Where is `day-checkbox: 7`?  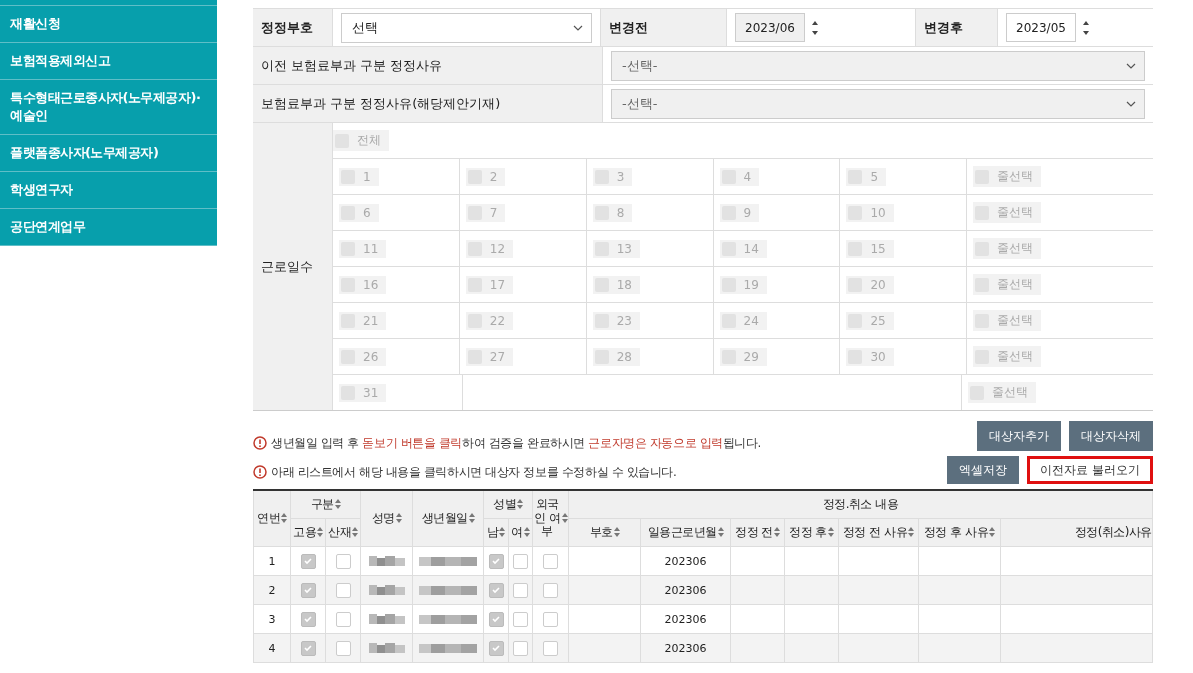
day-checkbox: 7 is located at coordinates (485, 212).